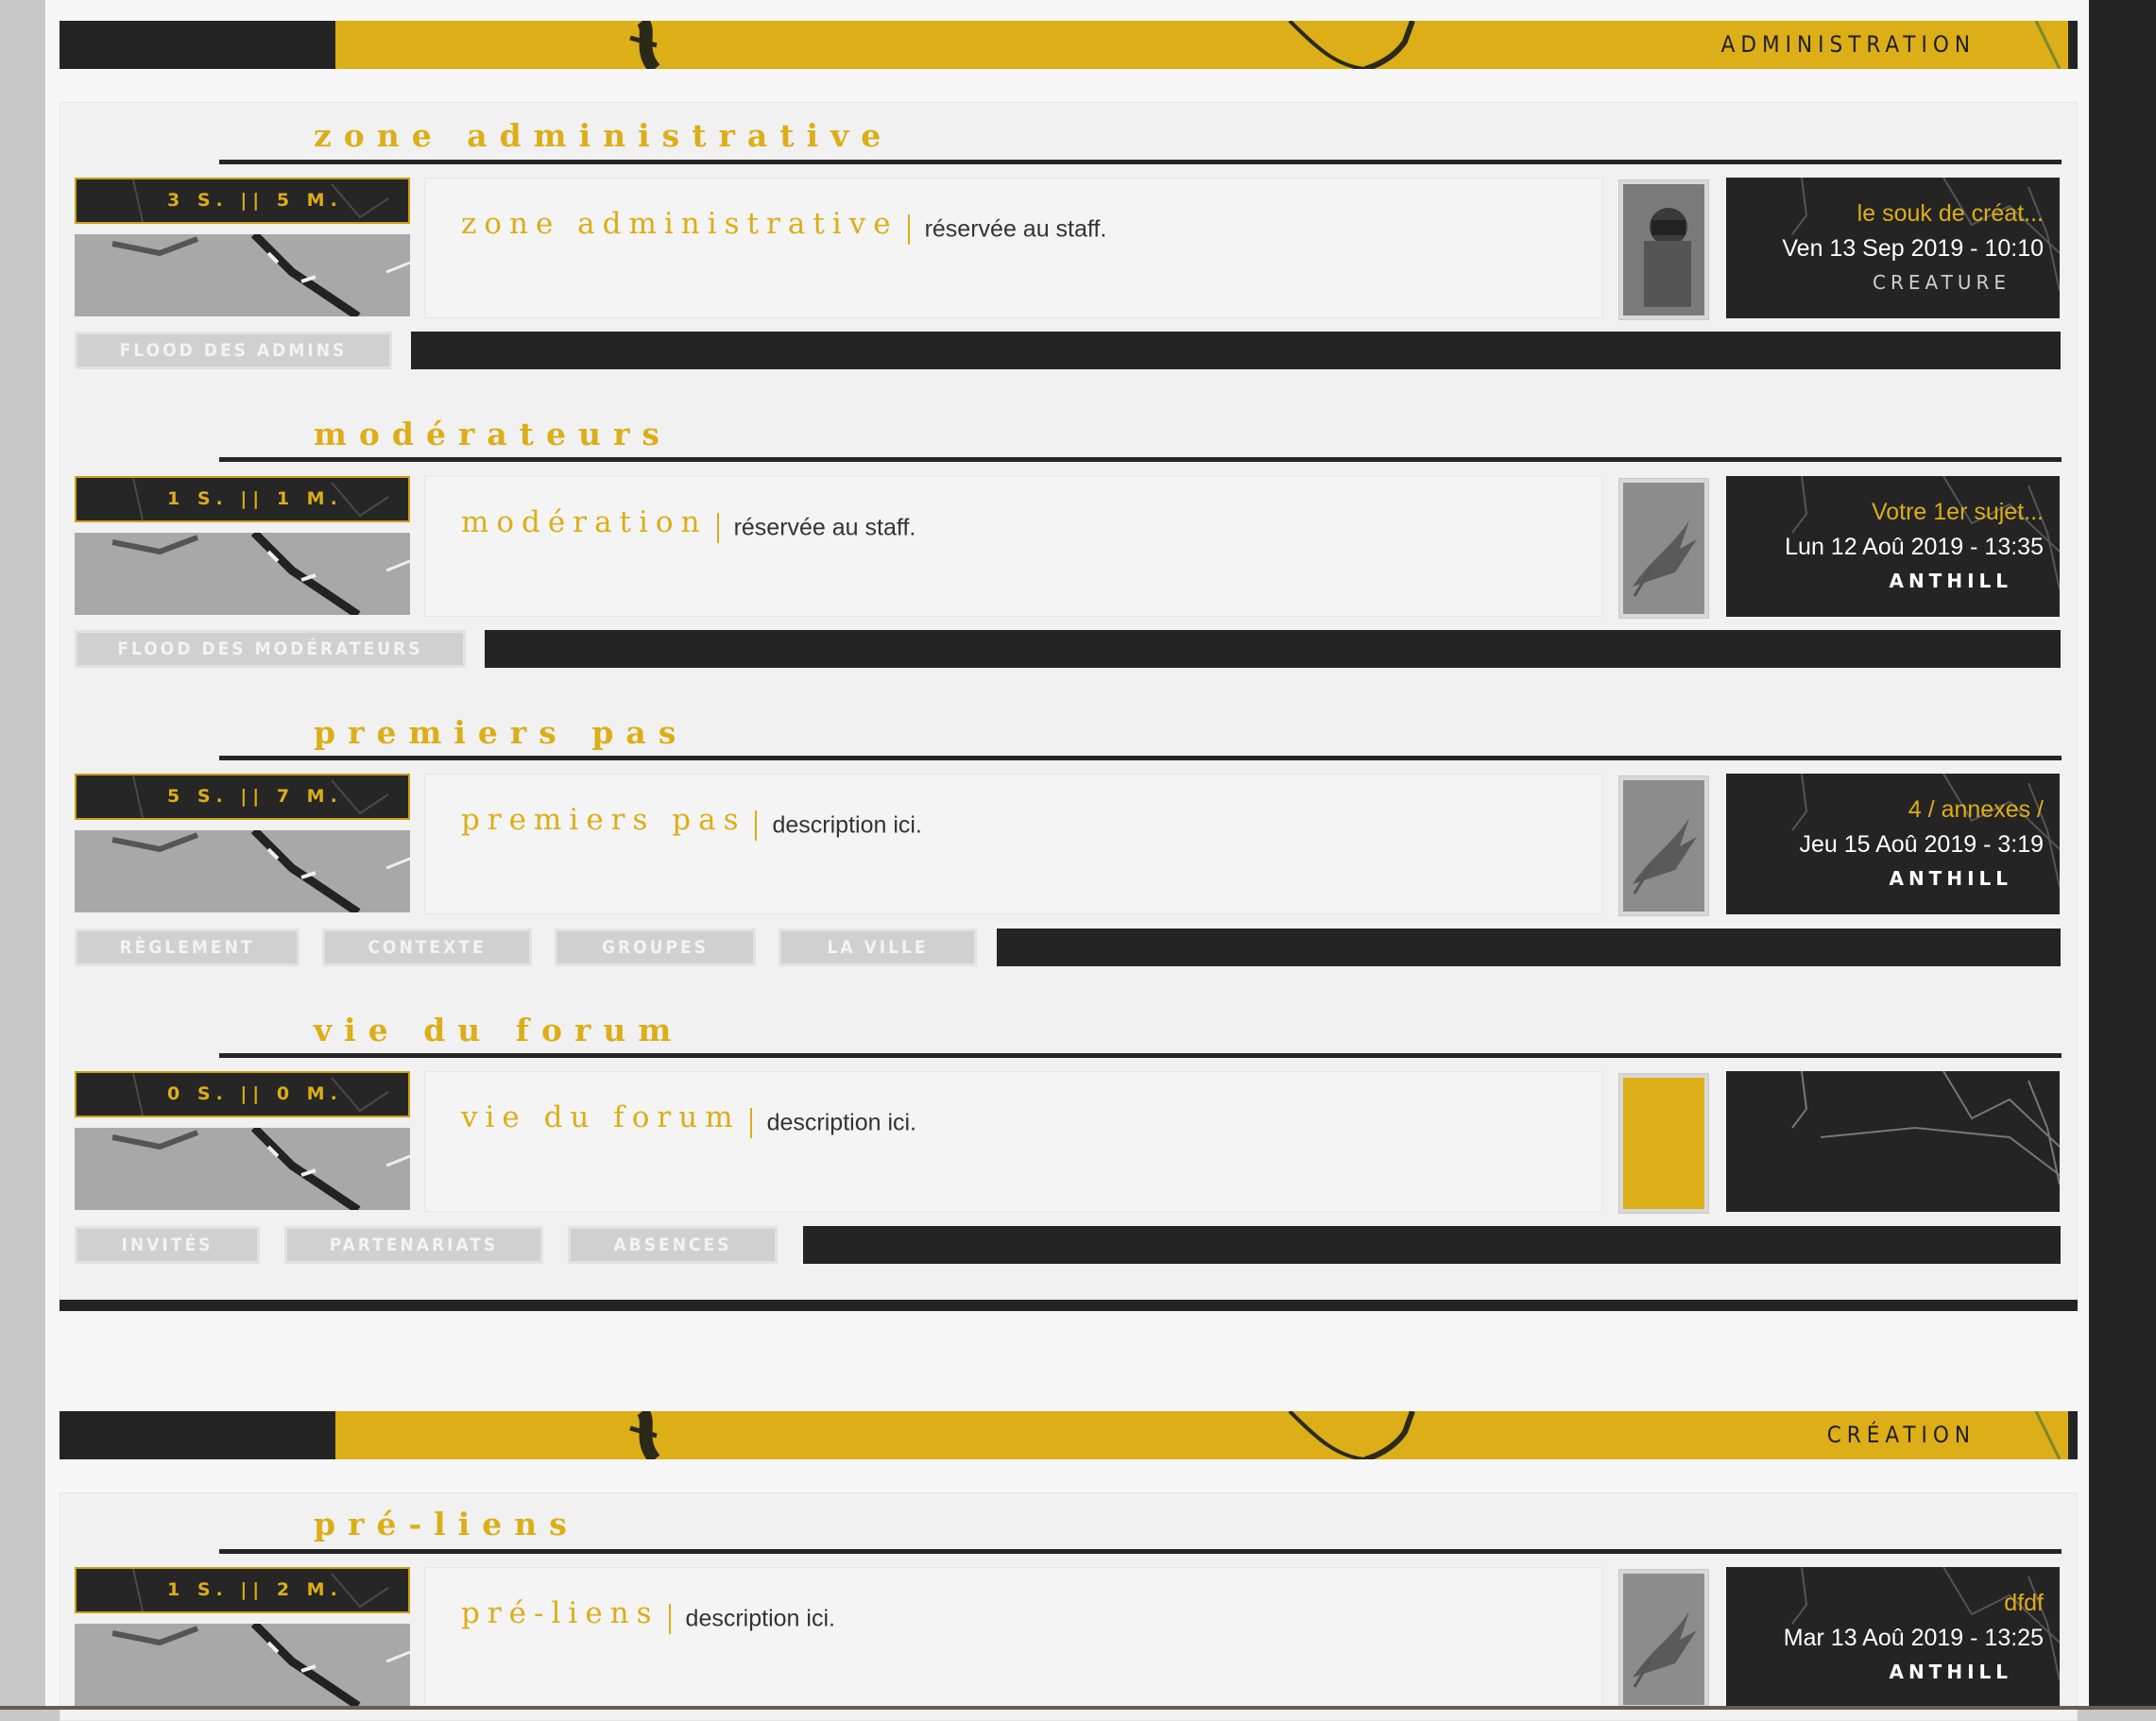  I want to click on forum-name-link: vie du forum, so click(601, 1117).